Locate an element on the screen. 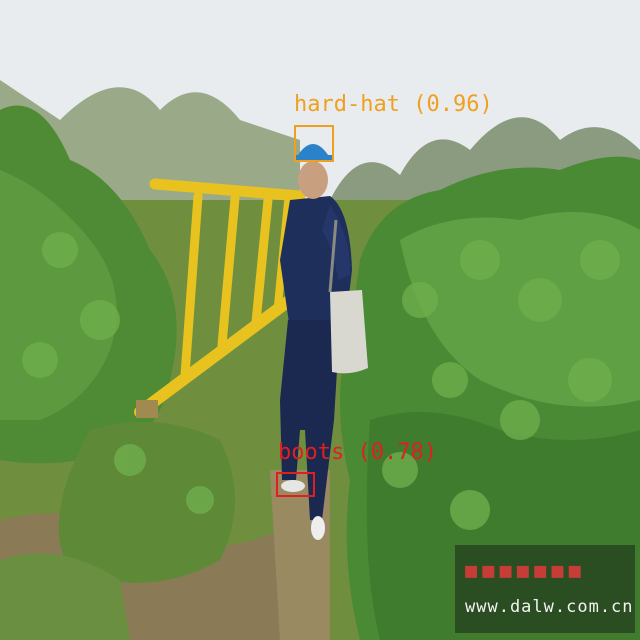  watermark-url: www.dalw.com.cn is located at coordinates (549, 607).